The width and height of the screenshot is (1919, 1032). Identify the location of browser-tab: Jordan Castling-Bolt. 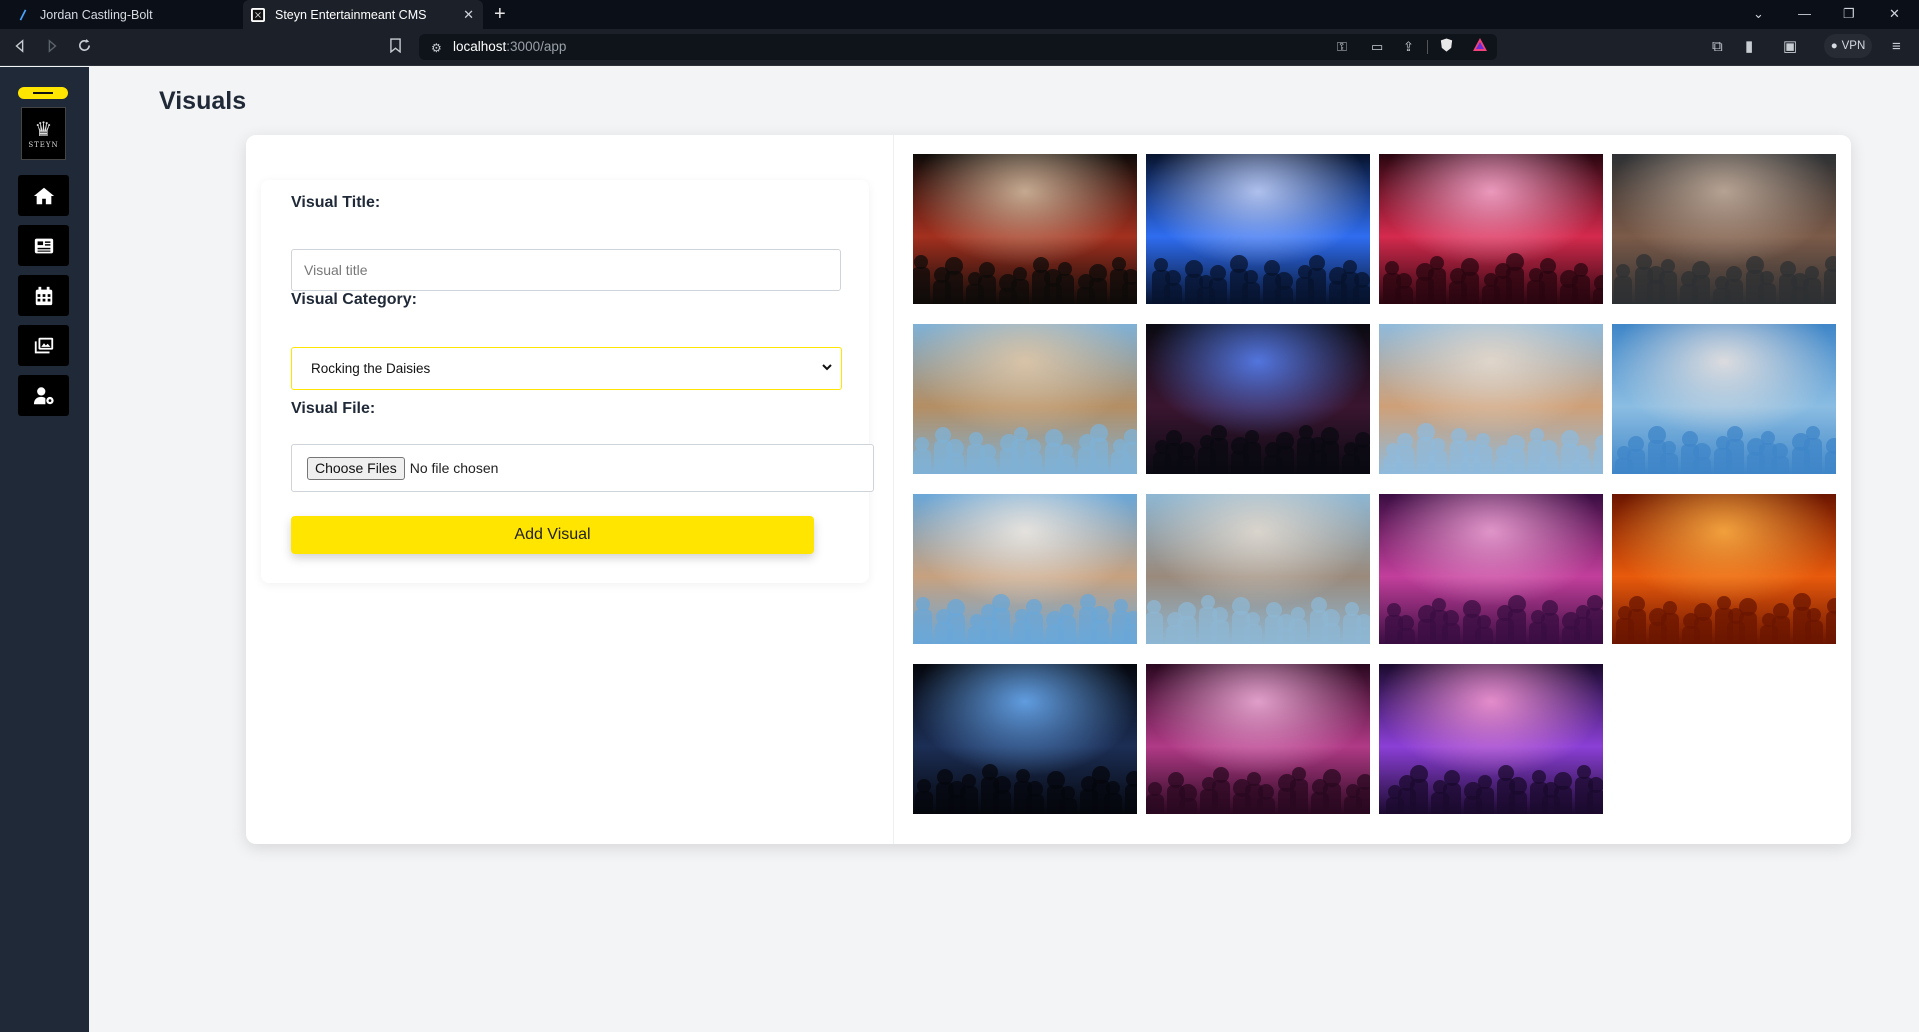
(121, 14).